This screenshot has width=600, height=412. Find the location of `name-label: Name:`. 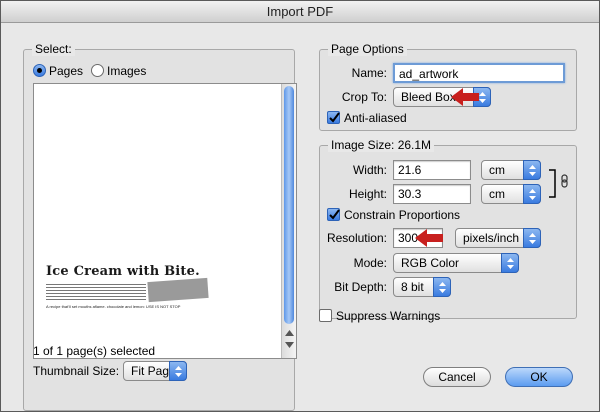

name-label: Name: is located at coordinates (369, 73).